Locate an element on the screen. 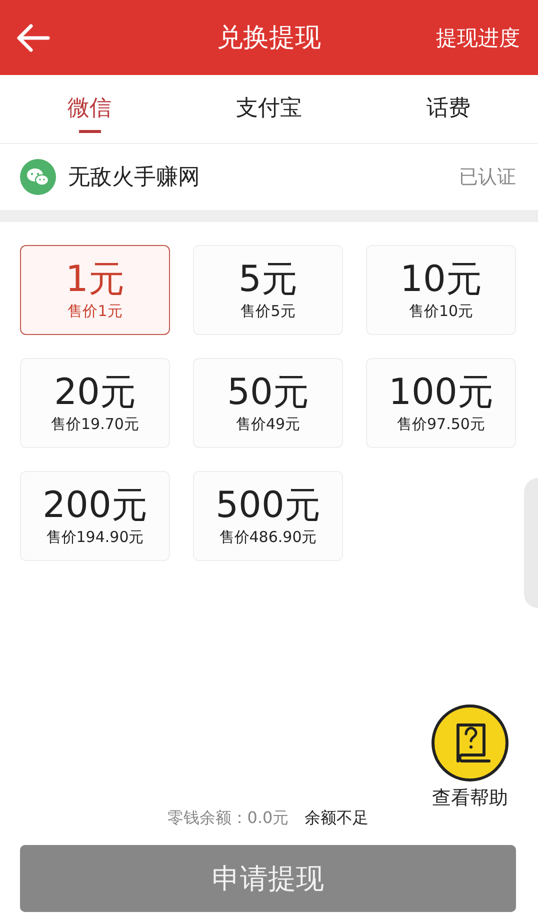  tab: 支付宝 is located at coordinates (269, 109).